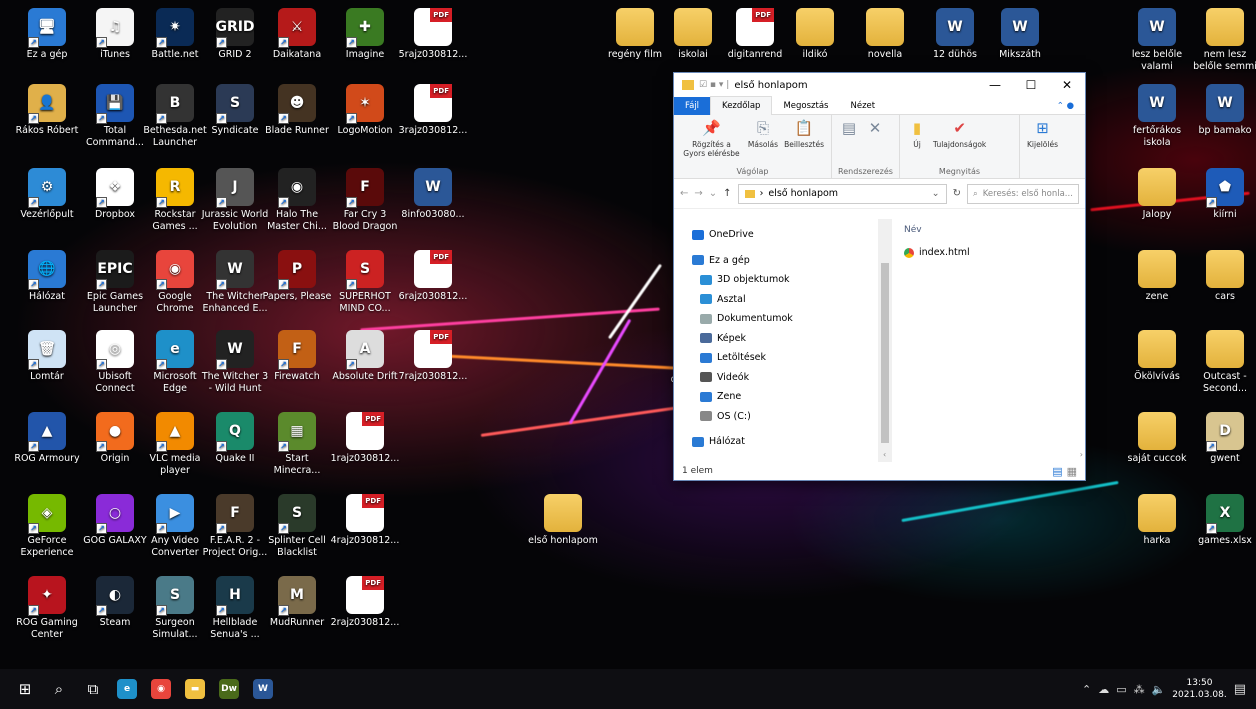 The height and width of the screenshot is (709, 1256). What do you see at coordinates (805, 106) in the screenshot?
I see `tab-share: Megosztás` at bounding box center [805, 106].